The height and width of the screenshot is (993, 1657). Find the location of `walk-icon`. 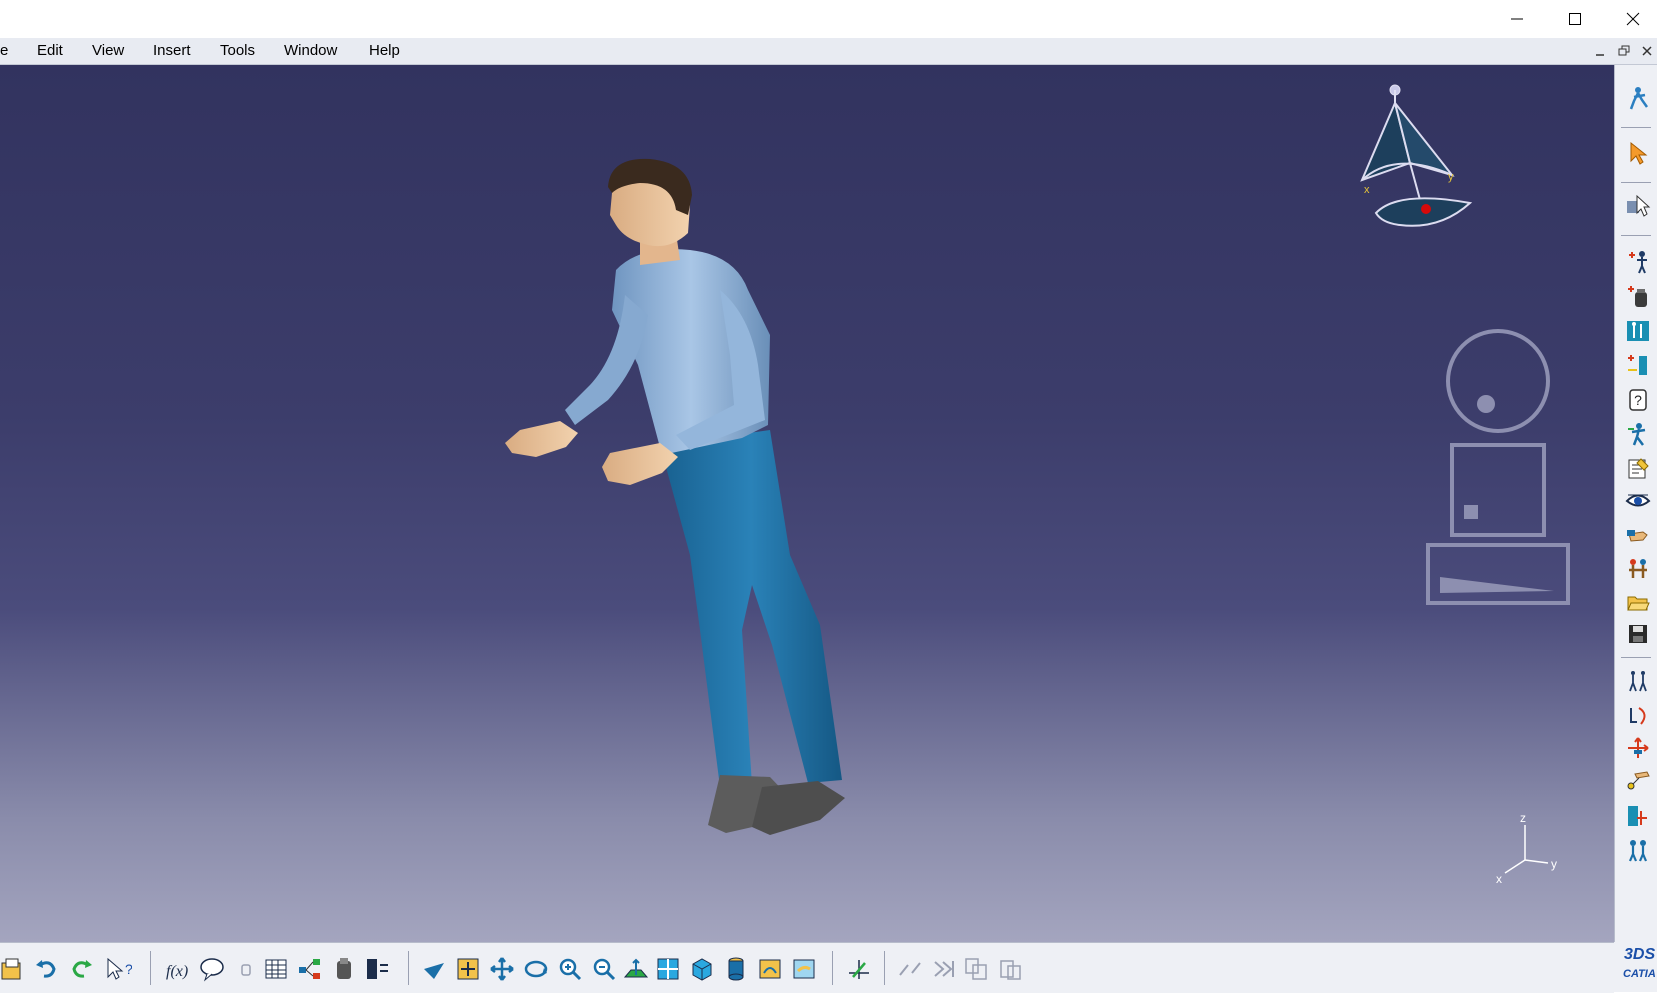

walk-icon is located at coordinates (1638, 681).